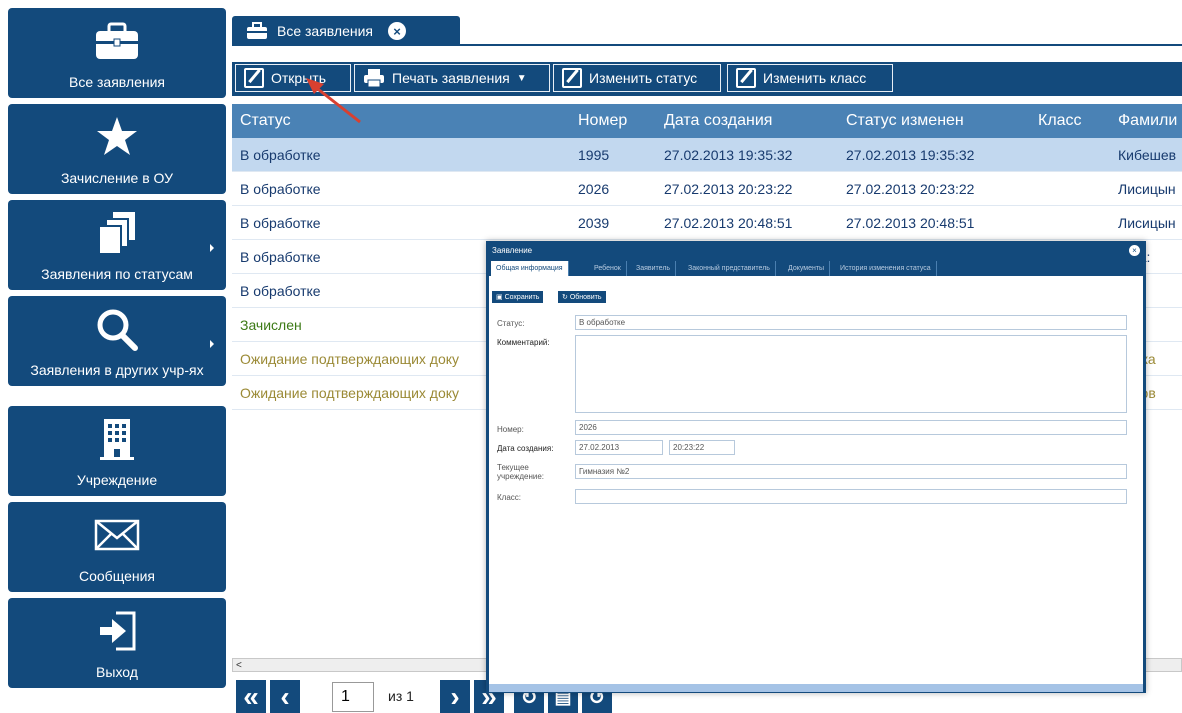 The image size is (1182, 713). I want to click on cell-changed: 27.02.2013 20:23:22, so click(910, 188).